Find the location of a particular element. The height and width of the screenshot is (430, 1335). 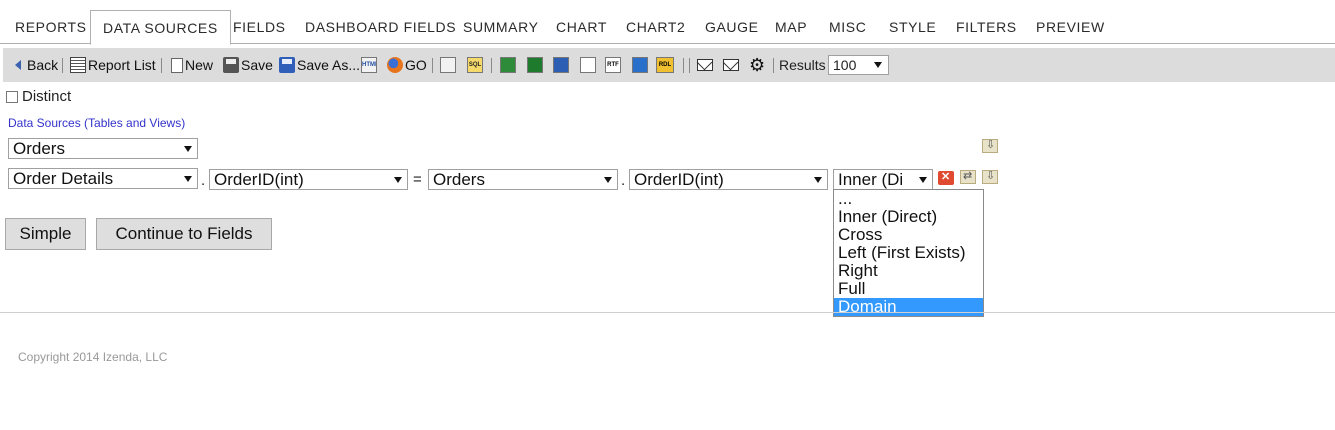

firefox-icon is located at coordinates (395, 65).